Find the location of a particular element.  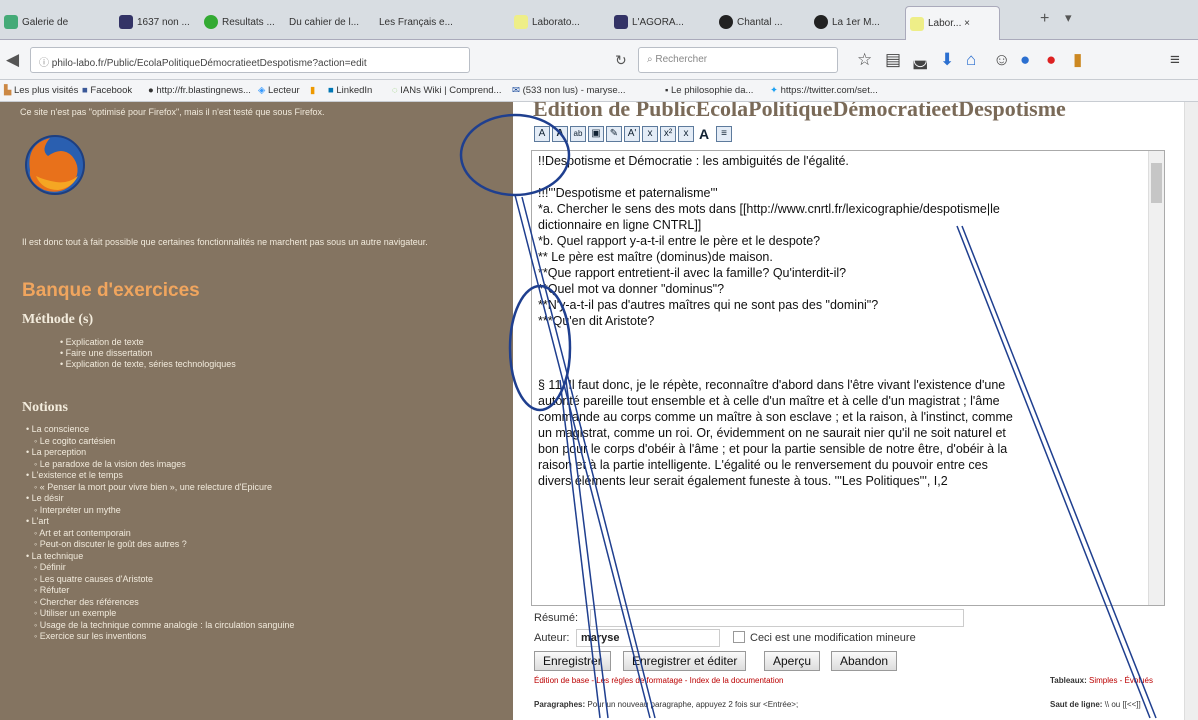

annotation-circle is located at coordinates (515, 155).